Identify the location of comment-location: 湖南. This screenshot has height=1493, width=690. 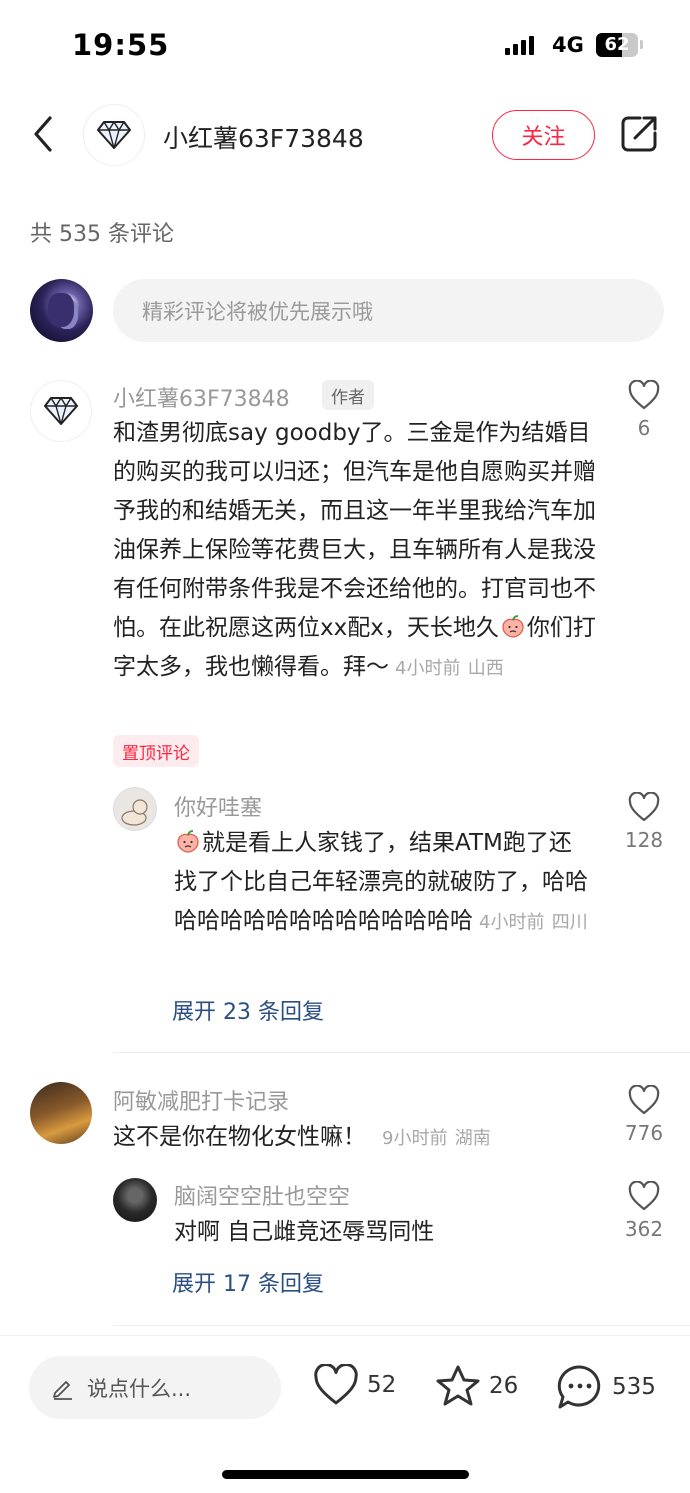
(472, 1138).